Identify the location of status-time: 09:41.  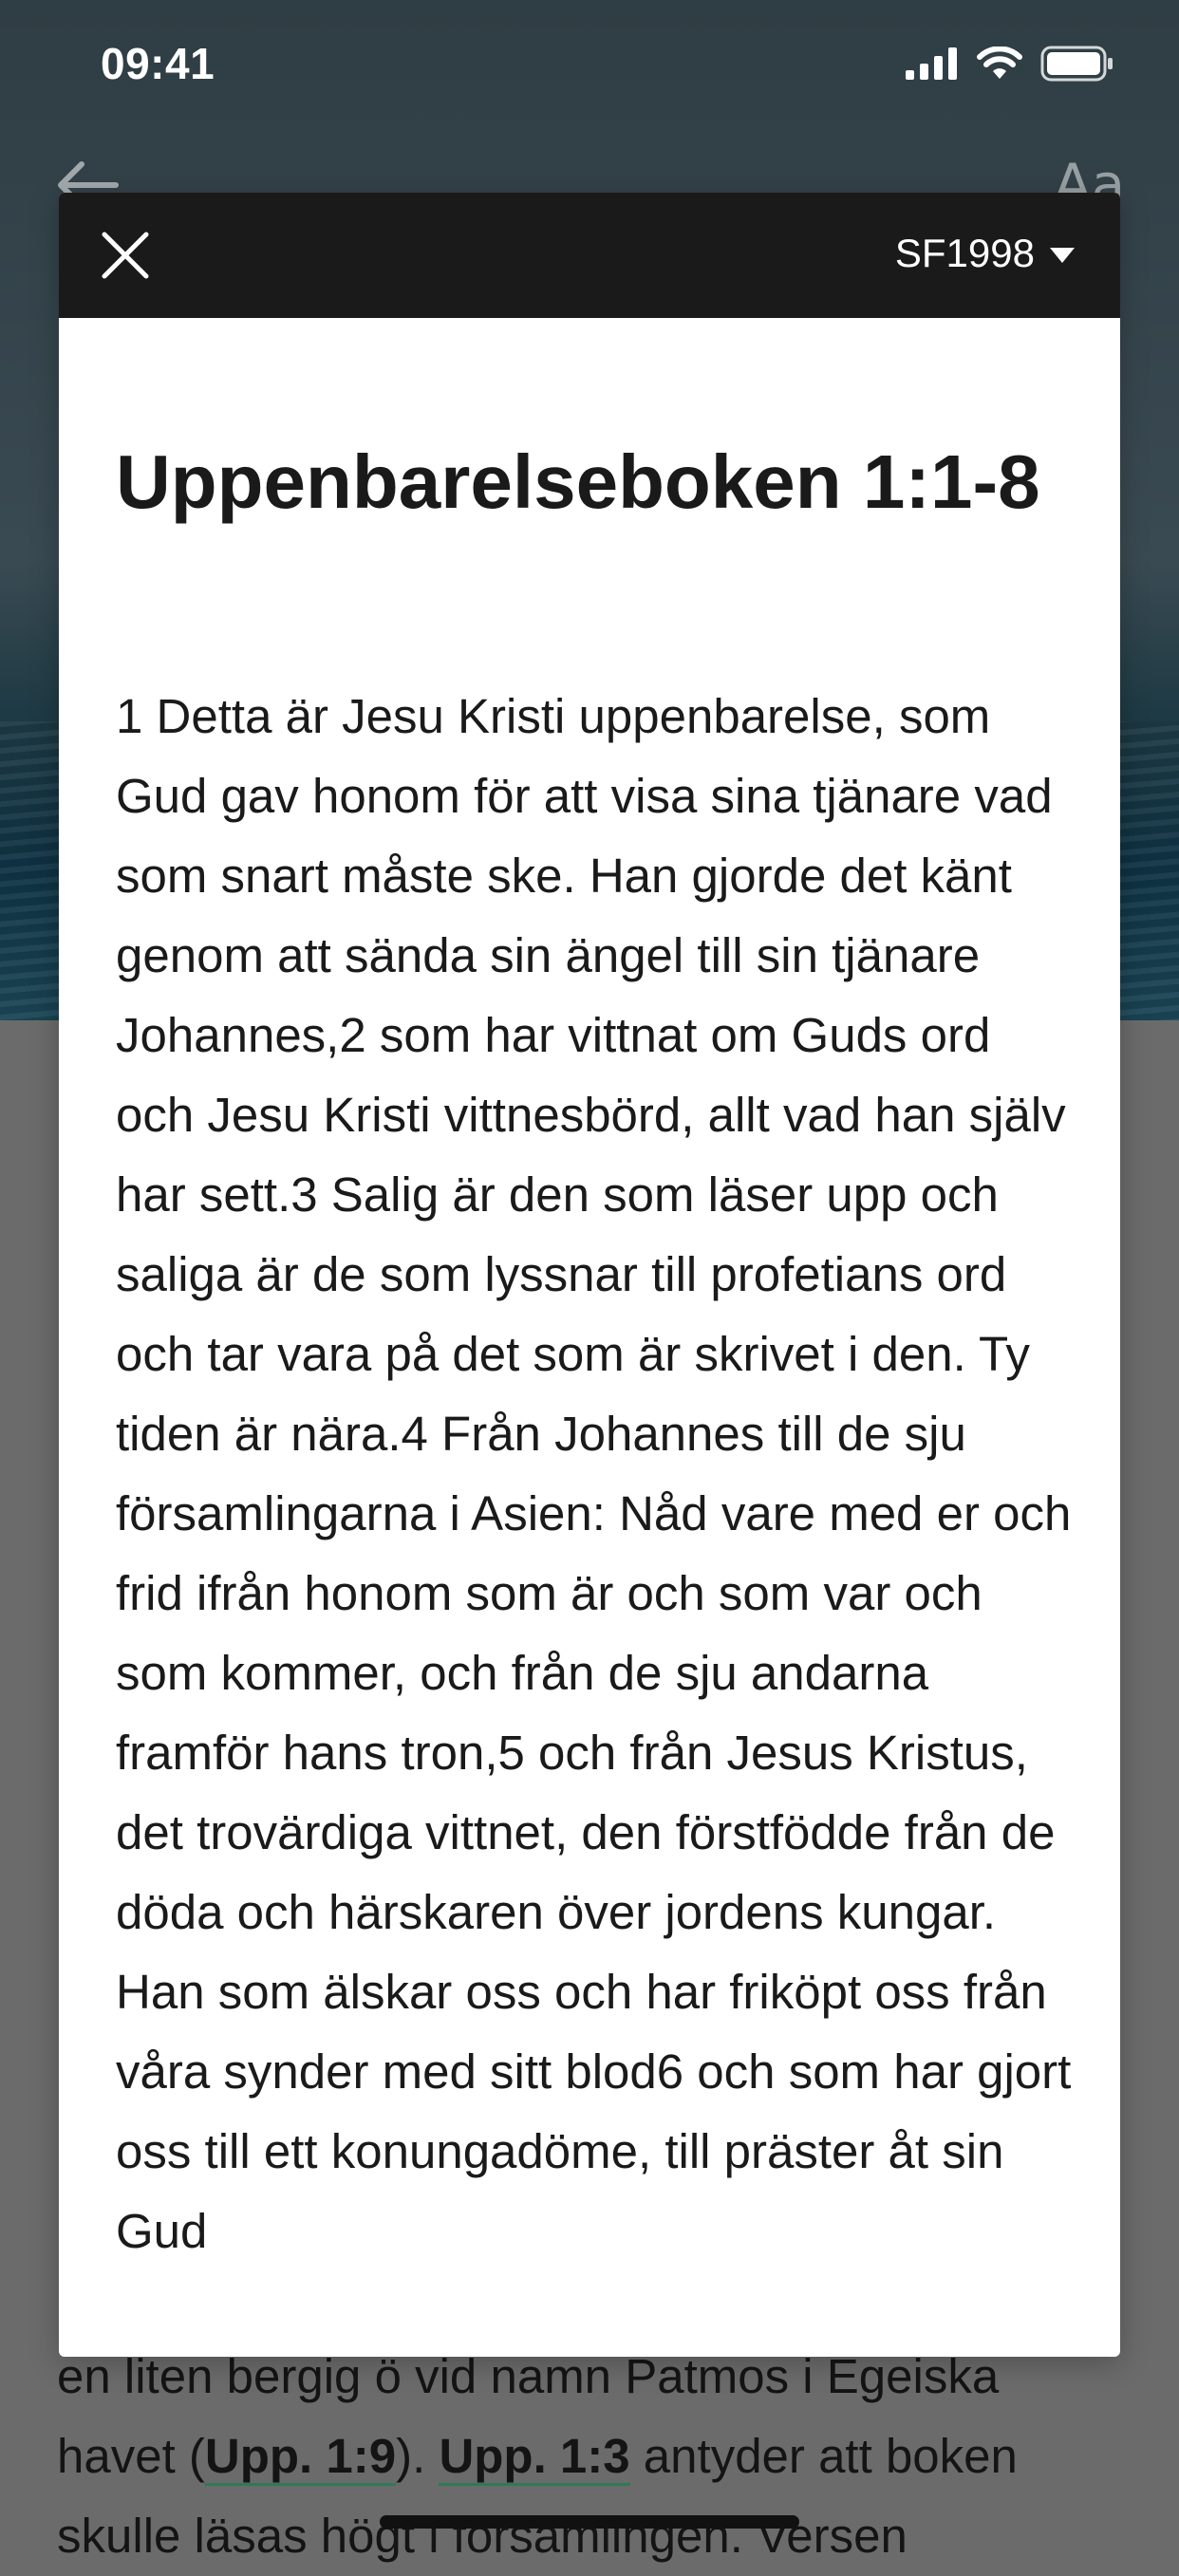
(158, 64).